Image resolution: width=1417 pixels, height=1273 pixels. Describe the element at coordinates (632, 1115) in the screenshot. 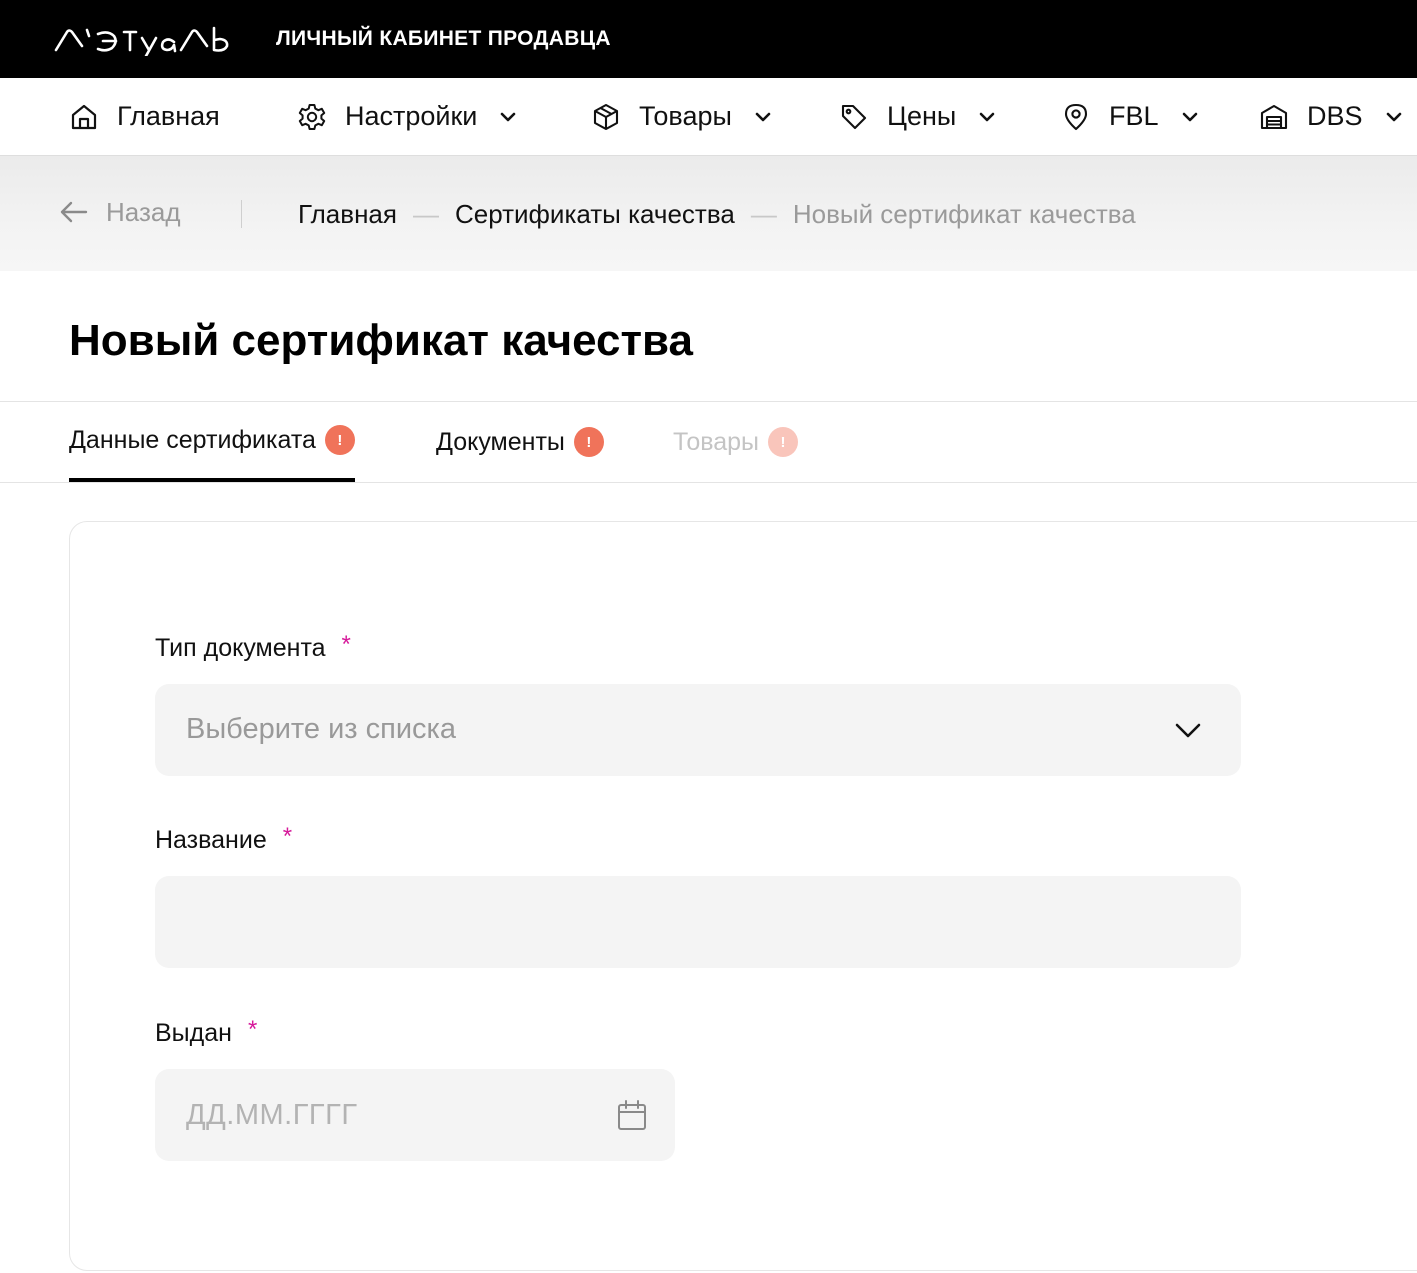

I see `calendar-icon` at that location.